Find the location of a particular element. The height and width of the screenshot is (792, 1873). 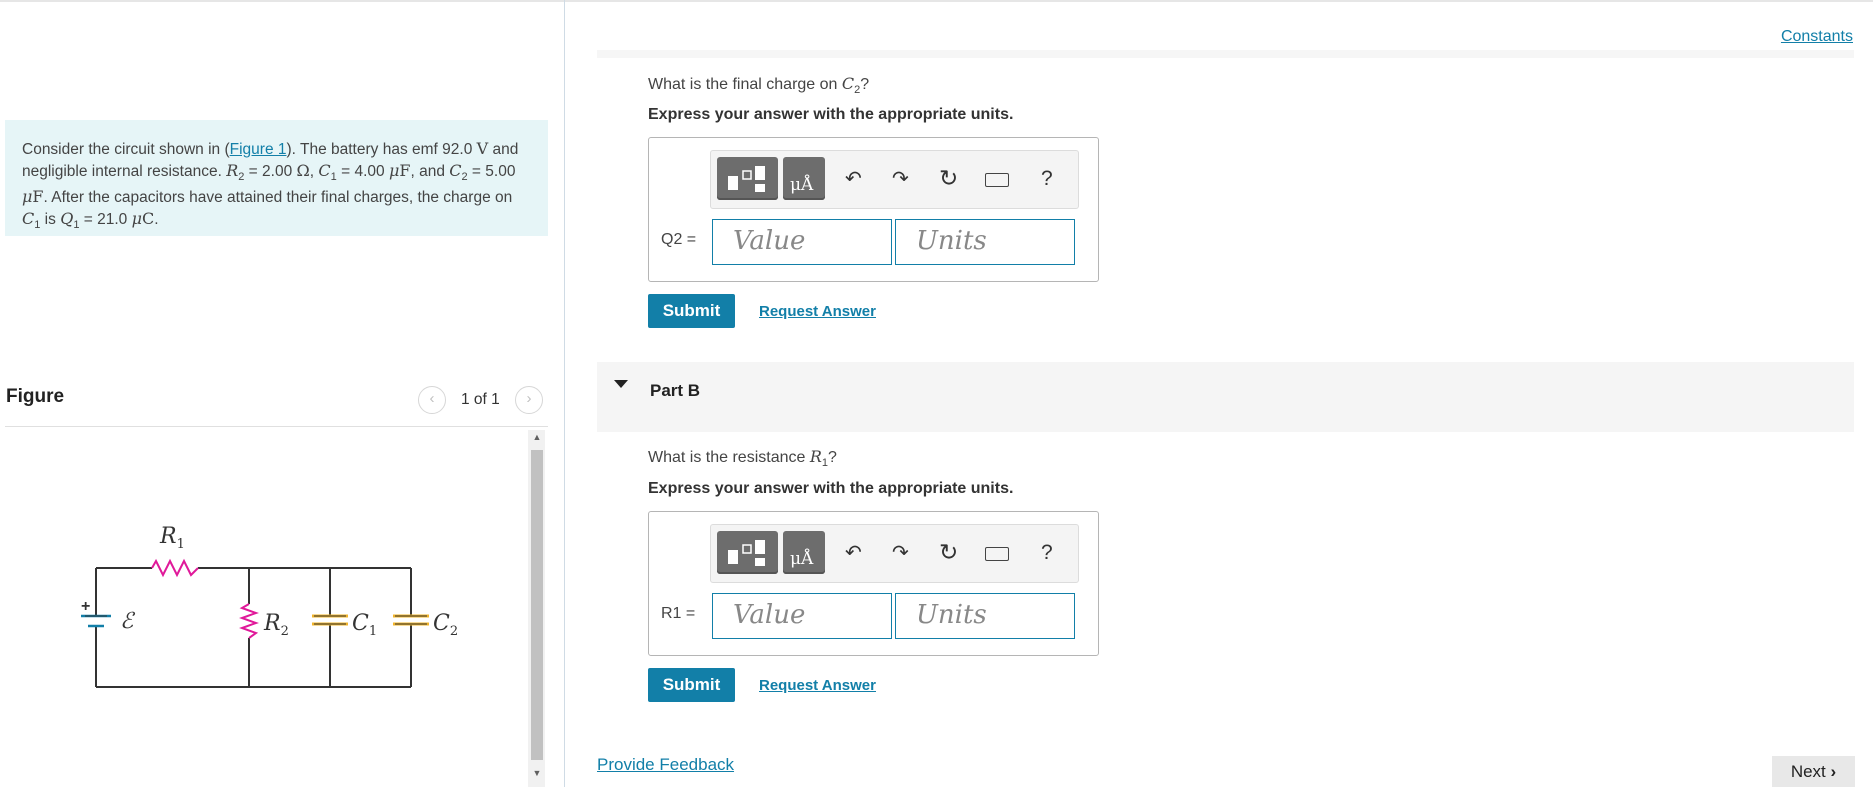

q2-label: Q2 = is located at coordinates (679, 239).